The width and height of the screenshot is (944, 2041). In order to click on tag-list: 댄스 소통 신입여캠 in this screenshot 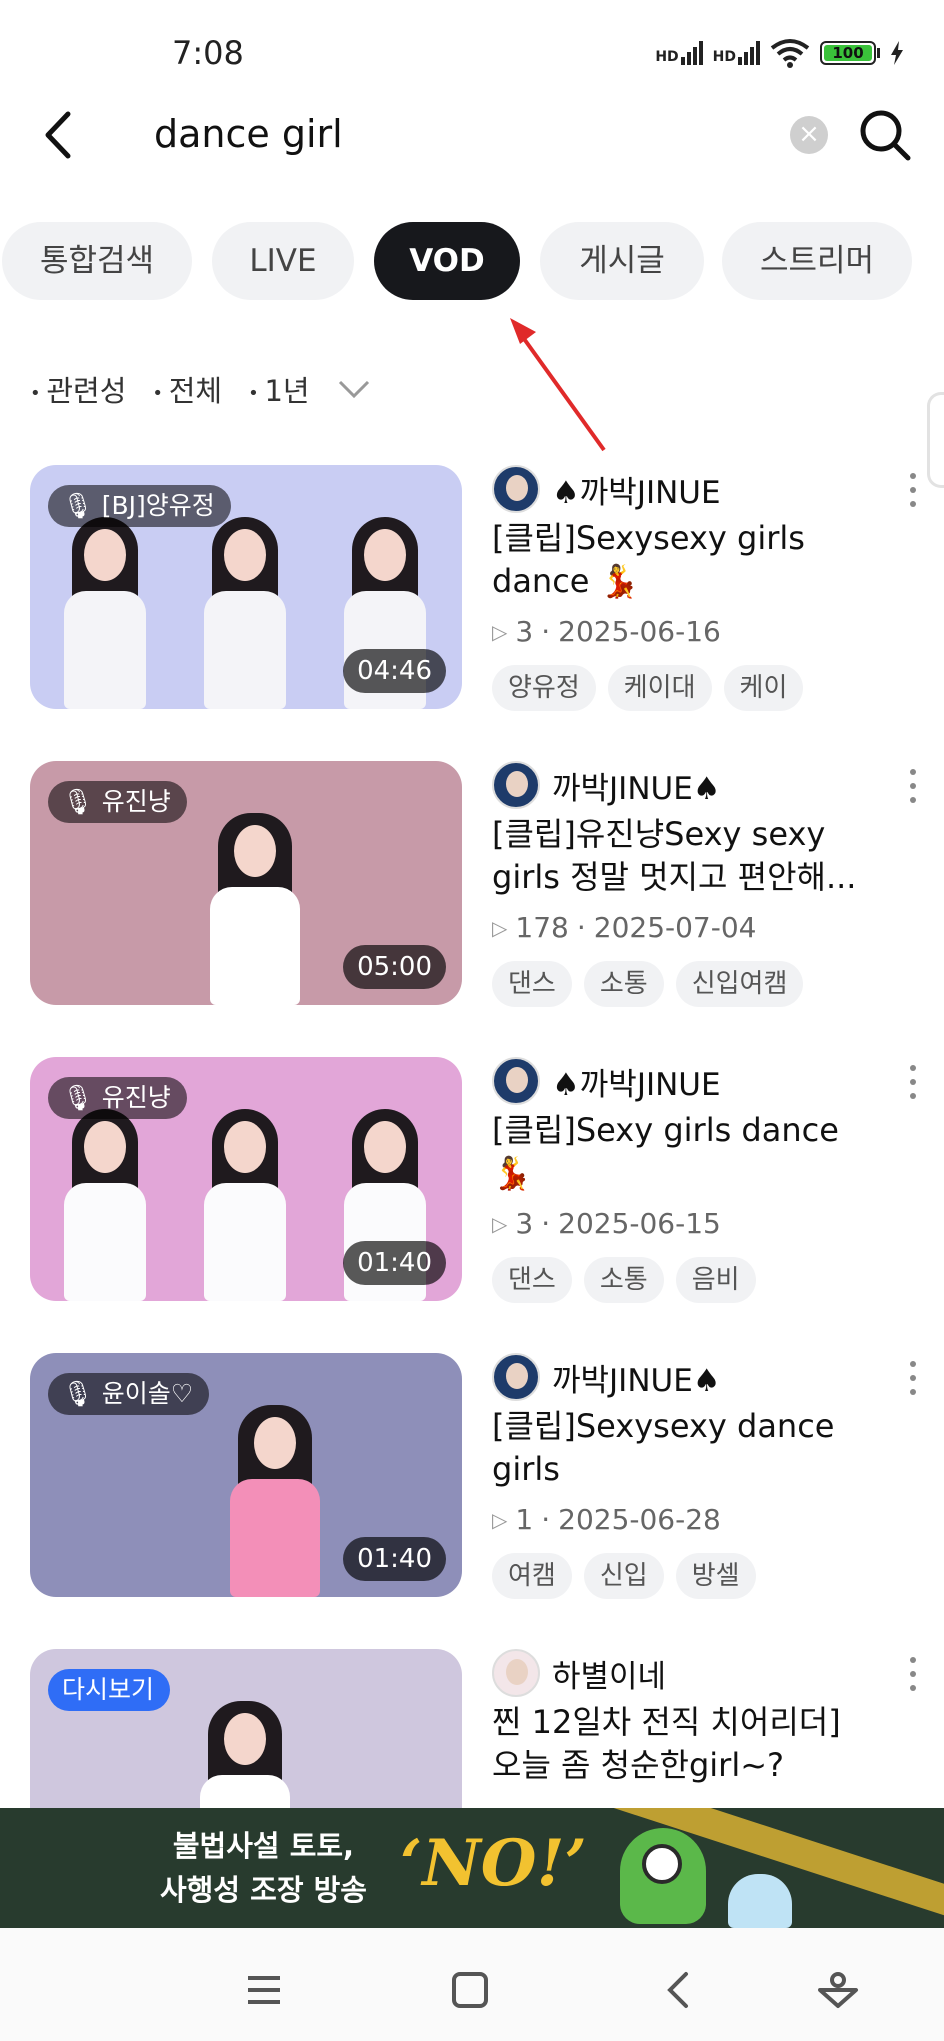, I will do `click(648, 984)`.